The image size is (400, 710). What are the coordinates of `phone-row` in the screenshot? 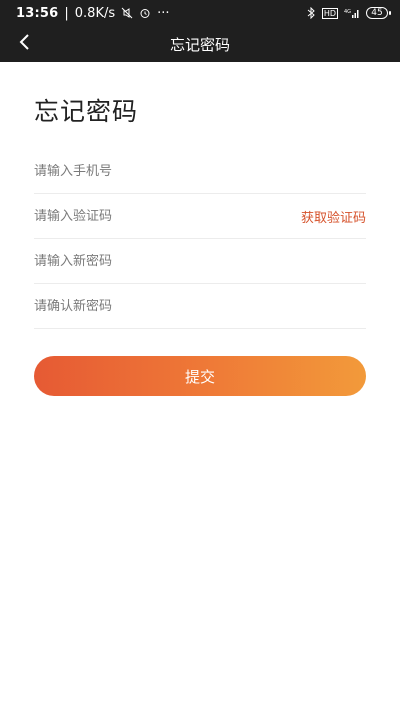 It's located at (200, 172).